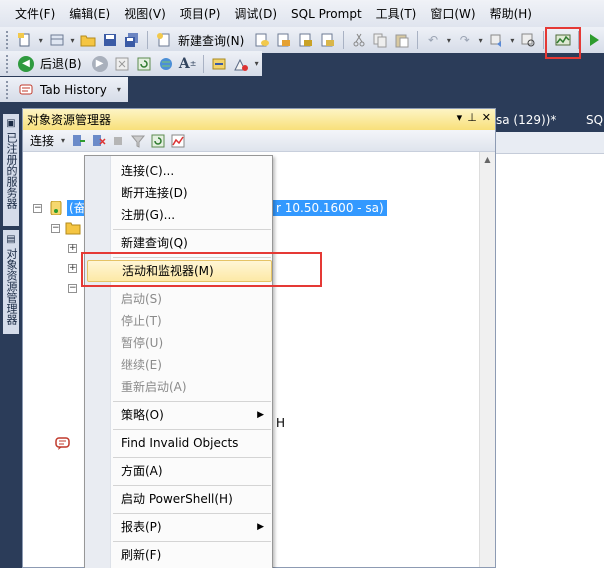  Describe the element at coordinates (11, 123) in the screenshot. I see `registered-servers-icon: ▣` at that location.